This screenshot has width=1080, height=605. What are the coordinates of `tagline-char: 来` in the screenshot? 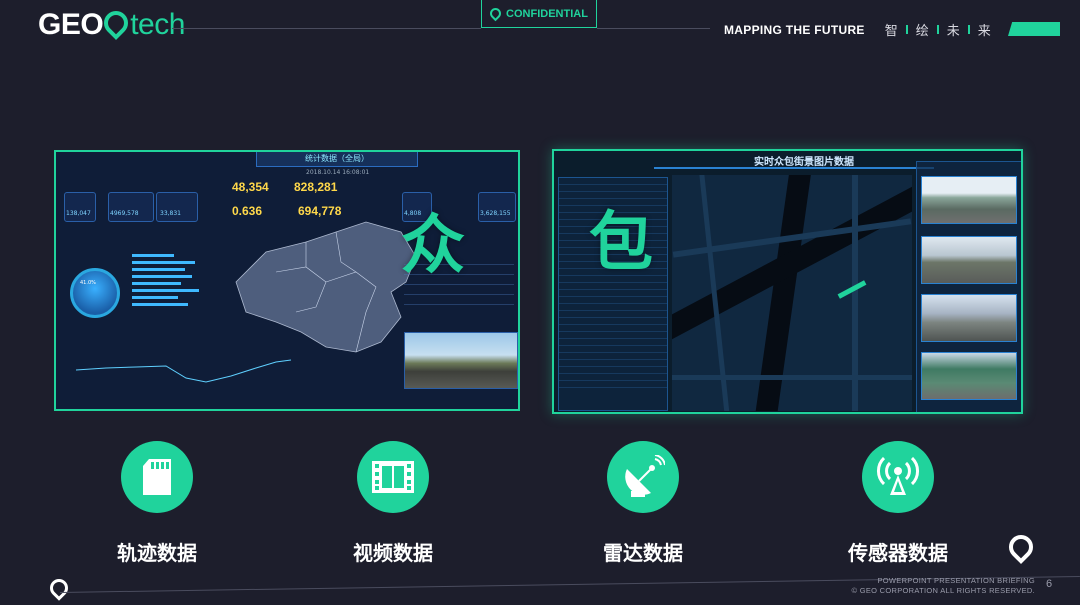 It's located at (984, 30).